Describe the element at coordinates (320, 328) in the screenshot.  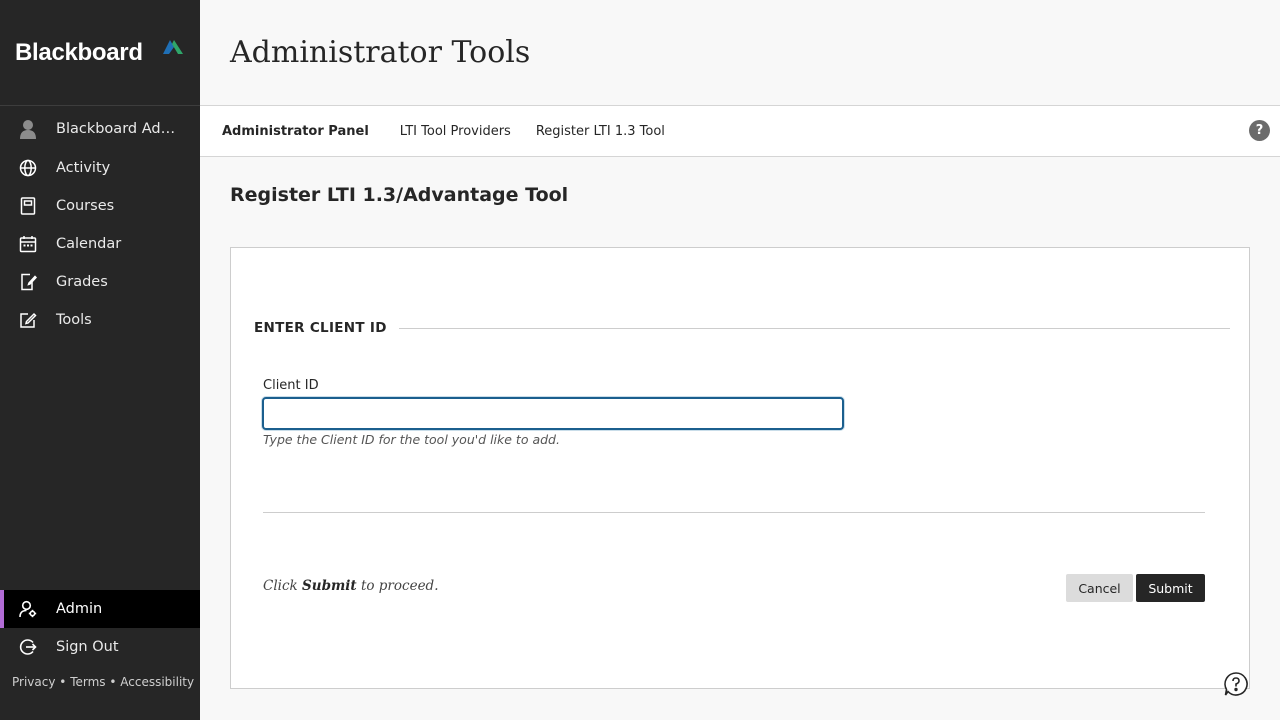
I see `fieldset-legend: ENTER CLIENT ID` at that location.